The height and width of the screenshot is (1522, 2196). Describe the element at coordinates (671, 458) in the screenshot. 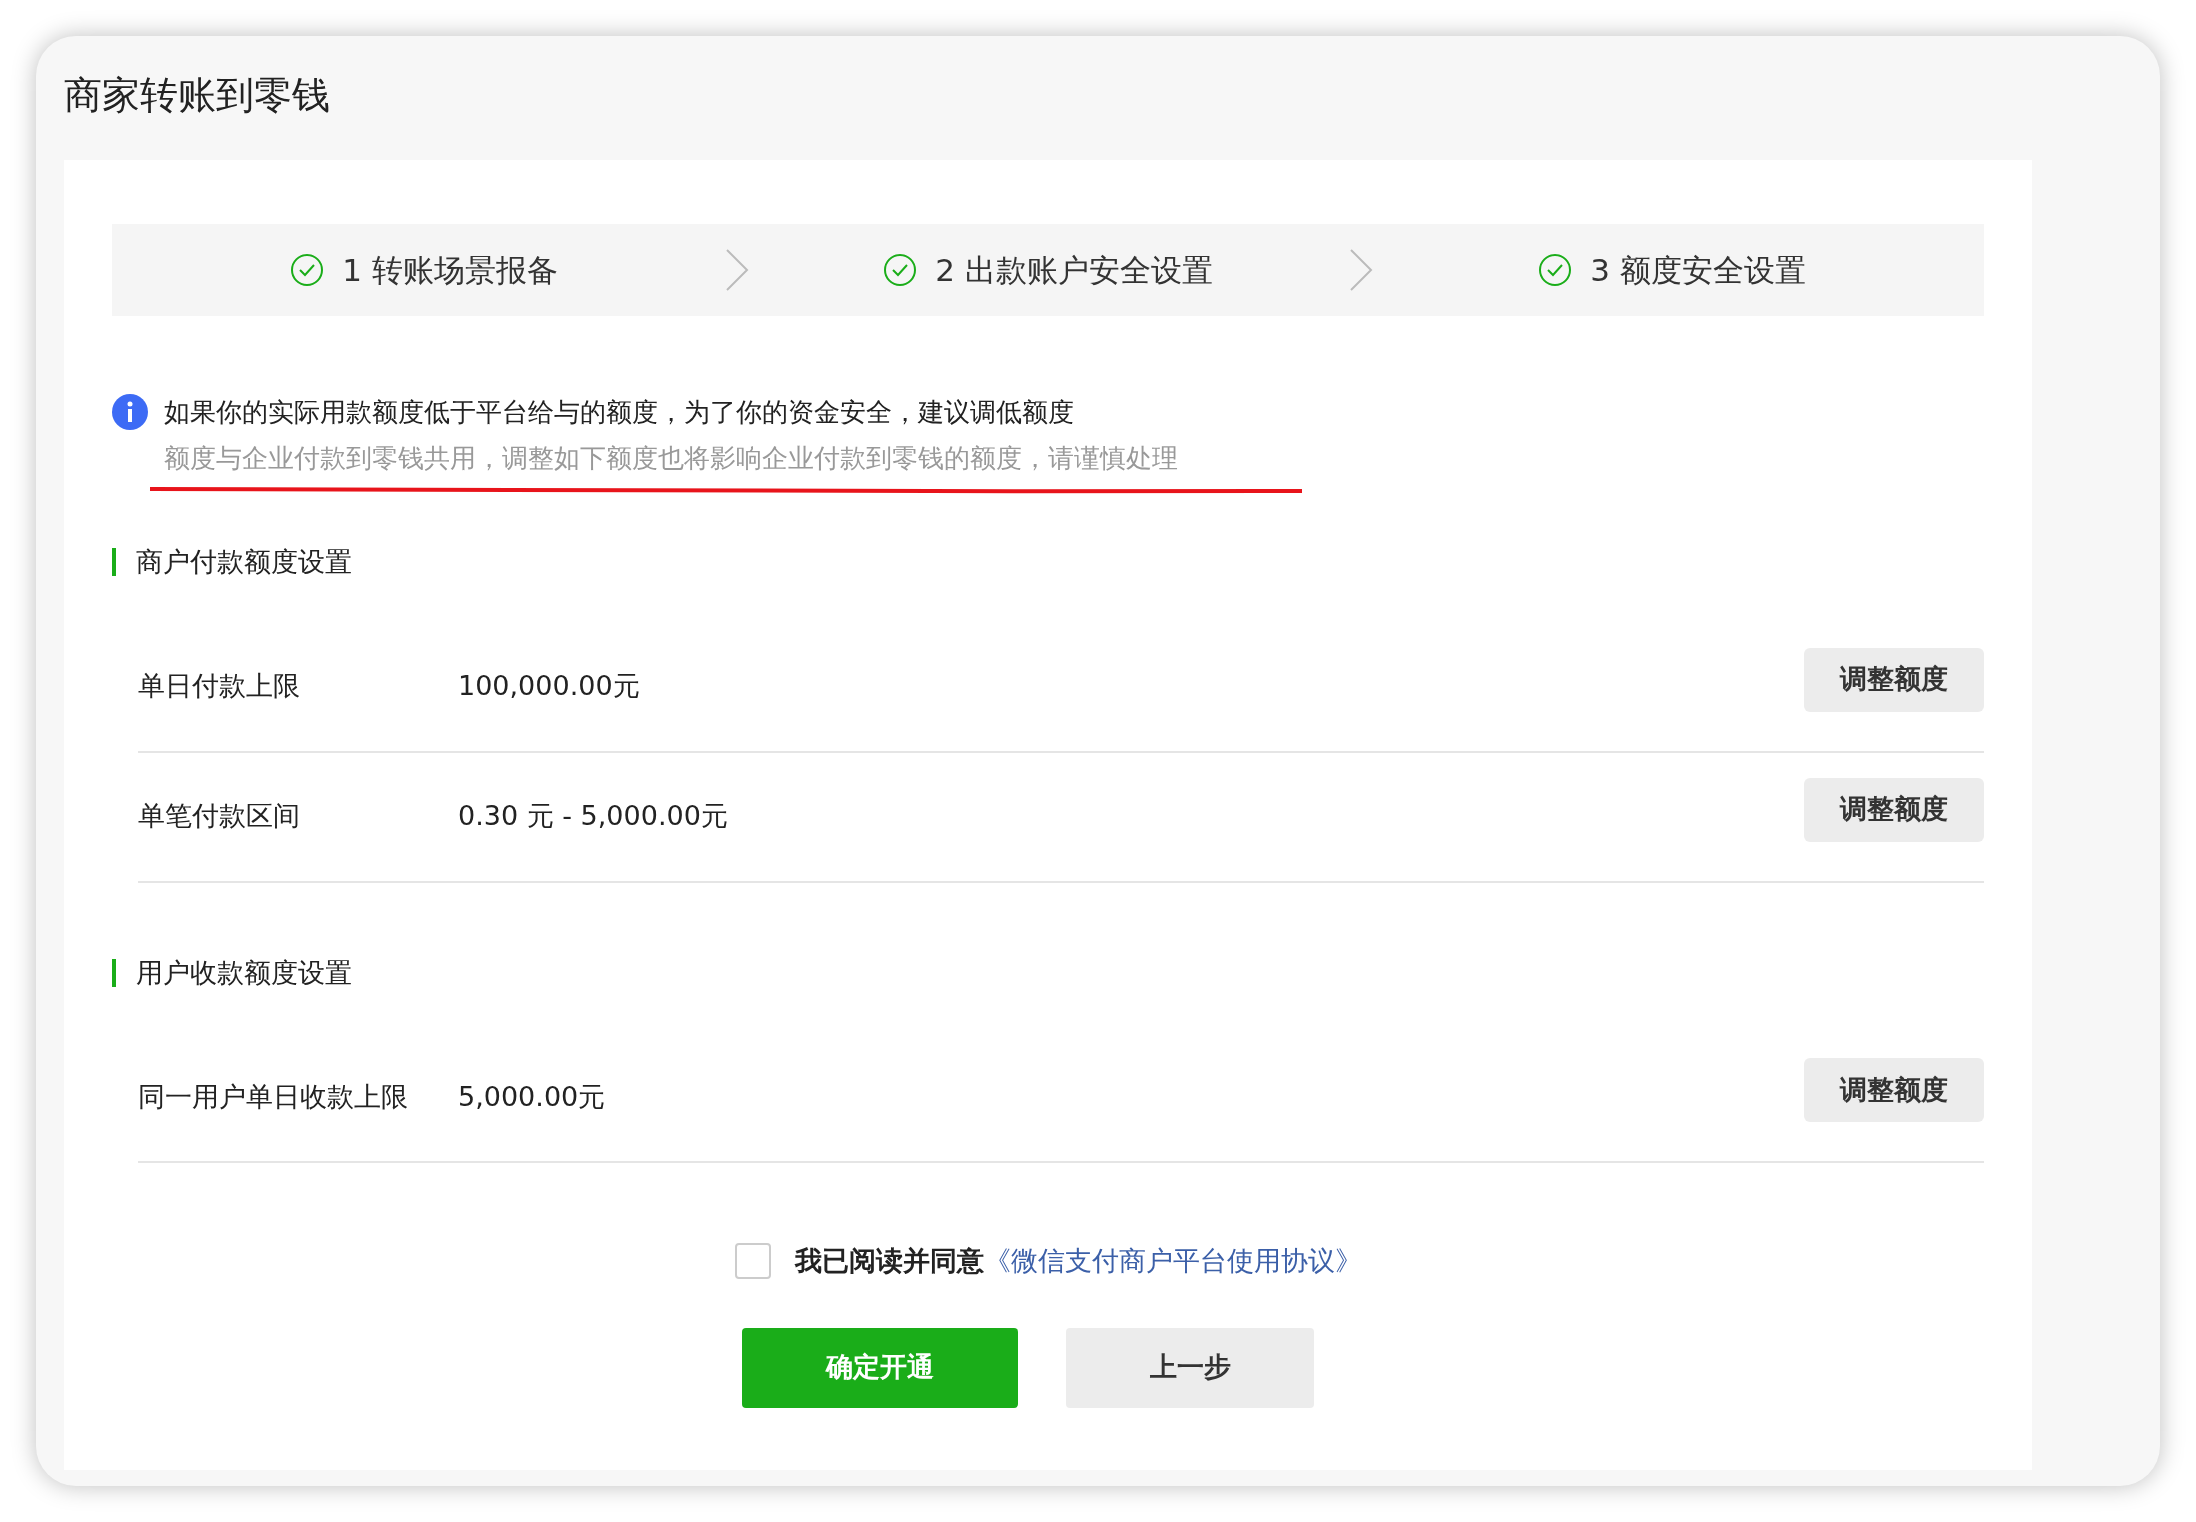

I see `notice-detail: 额度与企业付款到零钱共用，调整如下额度也将影响企业付款到零钱的额度，请谨慎处理` at that location.